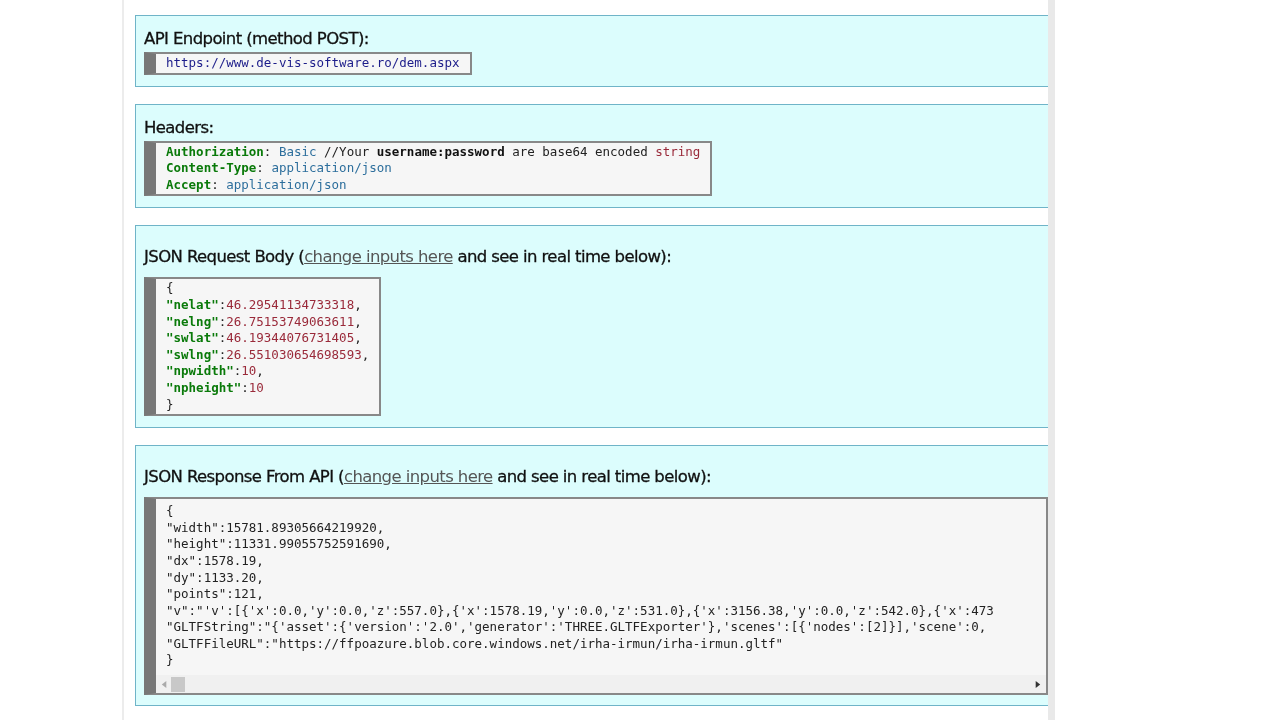  What do you see at coordinates (276, 528) in the screenshot?
I see `code-line: "width":15781.89305664219920,` at bounding box center [276, 528].